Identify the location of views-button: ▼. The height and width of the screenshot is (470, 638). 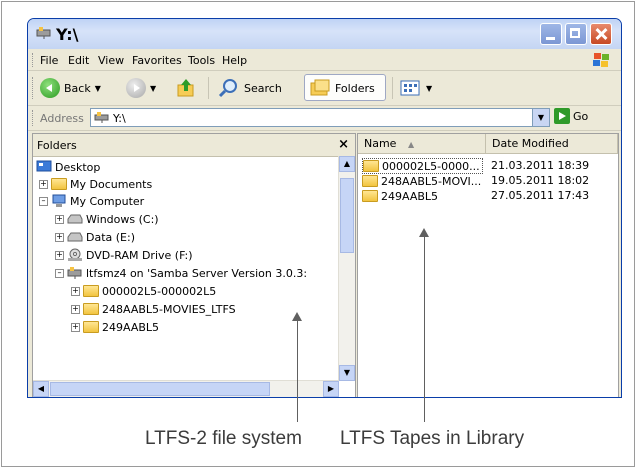
(416, 88).